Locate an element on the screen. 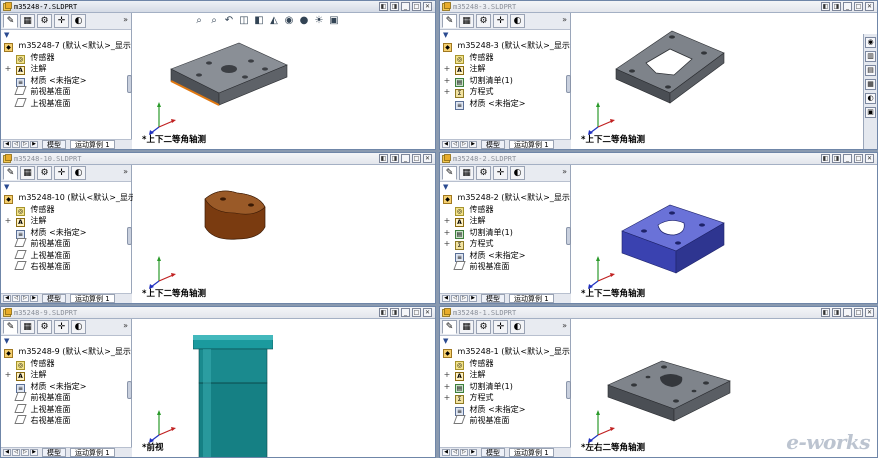  tree-root-part: ◆ m35248-2 (默认<默认>_显示 is located at coordinates (506, 198).